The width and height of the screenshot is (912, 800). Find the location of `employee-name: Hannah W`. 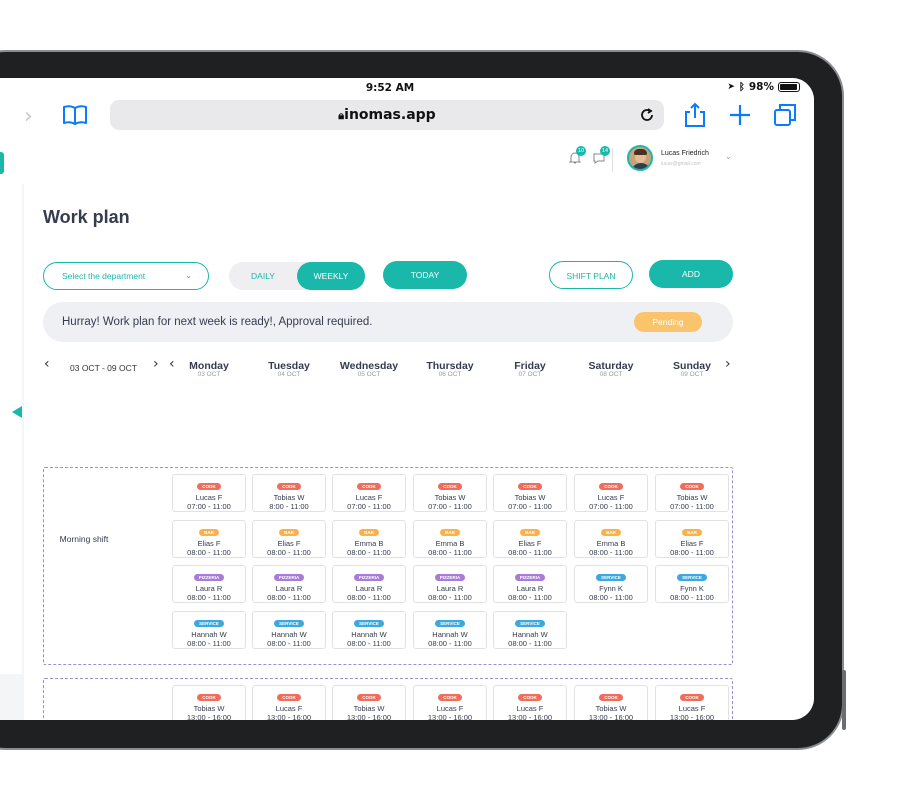

employee-name: Hannah W is located at coordinates (289, 634).